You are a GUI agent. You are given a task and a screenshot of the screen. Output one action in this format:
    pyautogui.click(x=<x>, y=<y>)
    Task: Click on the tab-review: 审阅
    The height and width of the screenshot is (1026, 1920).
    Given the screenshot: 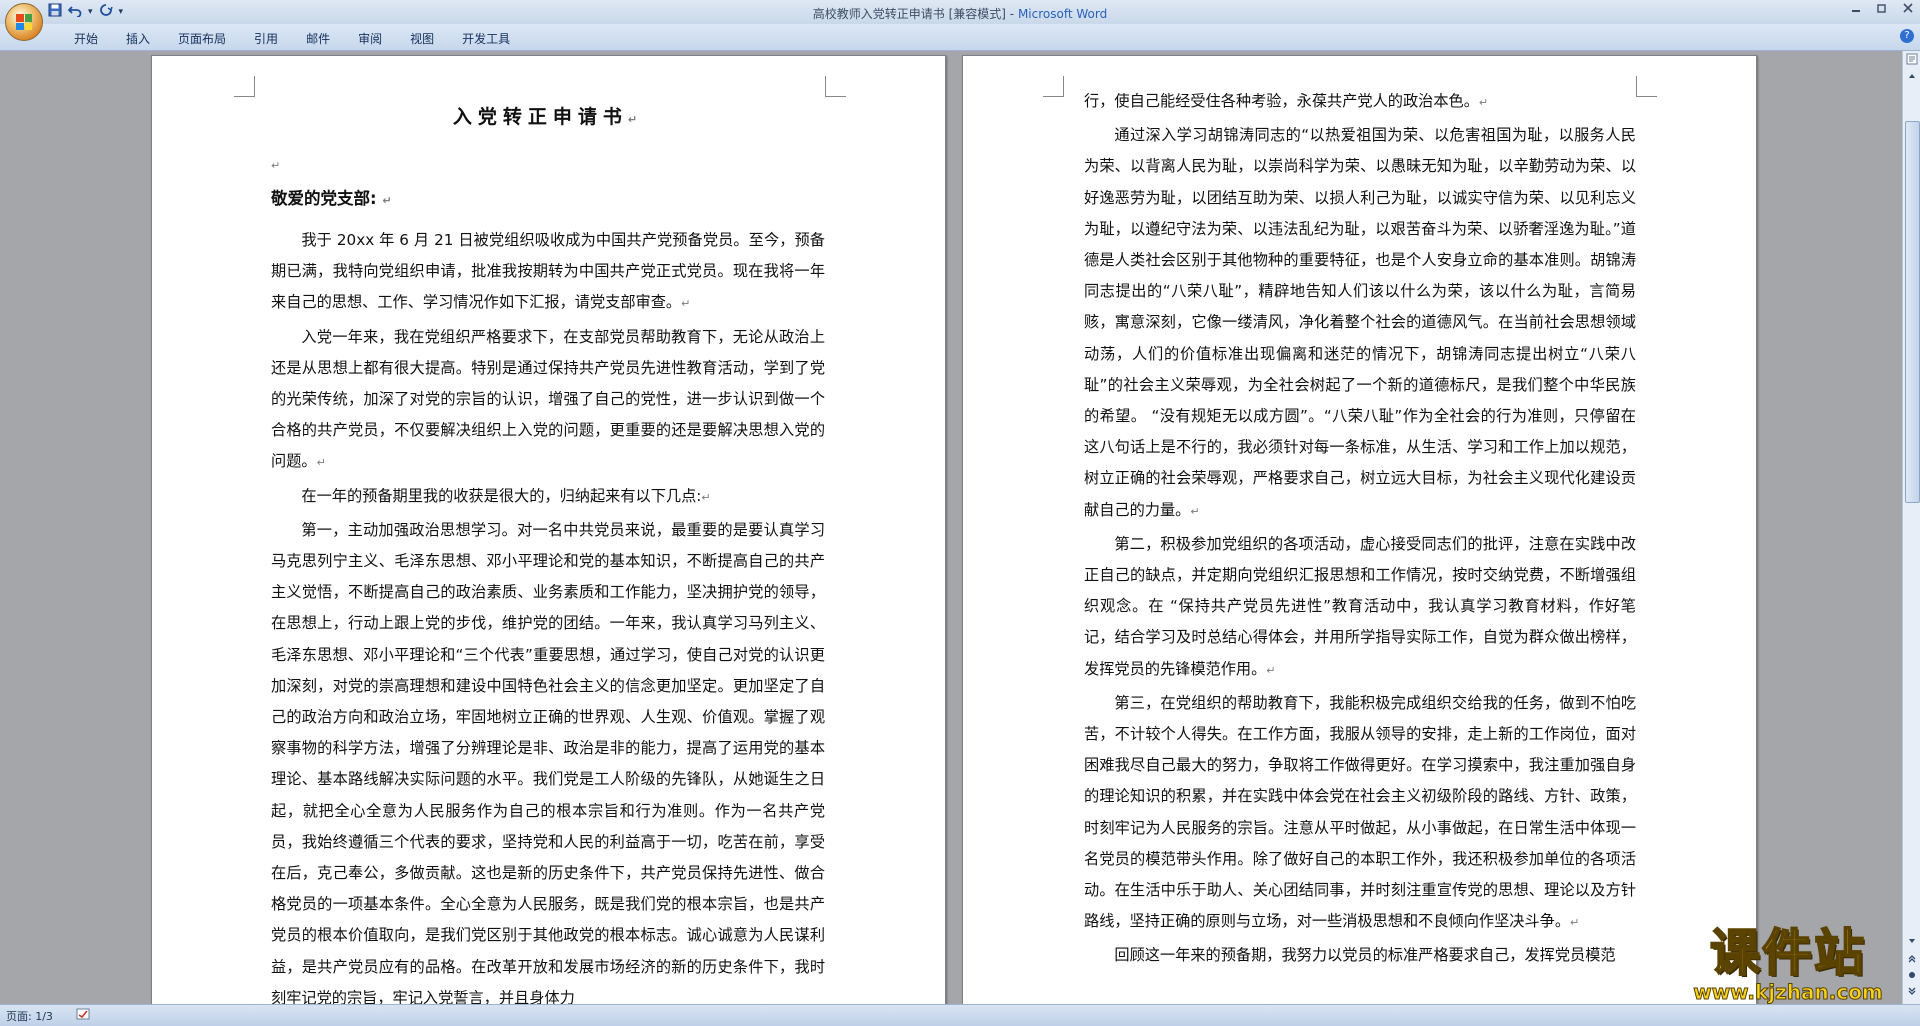 What is the action you would take?
    pyautogui.click(x=370, y=38)
    